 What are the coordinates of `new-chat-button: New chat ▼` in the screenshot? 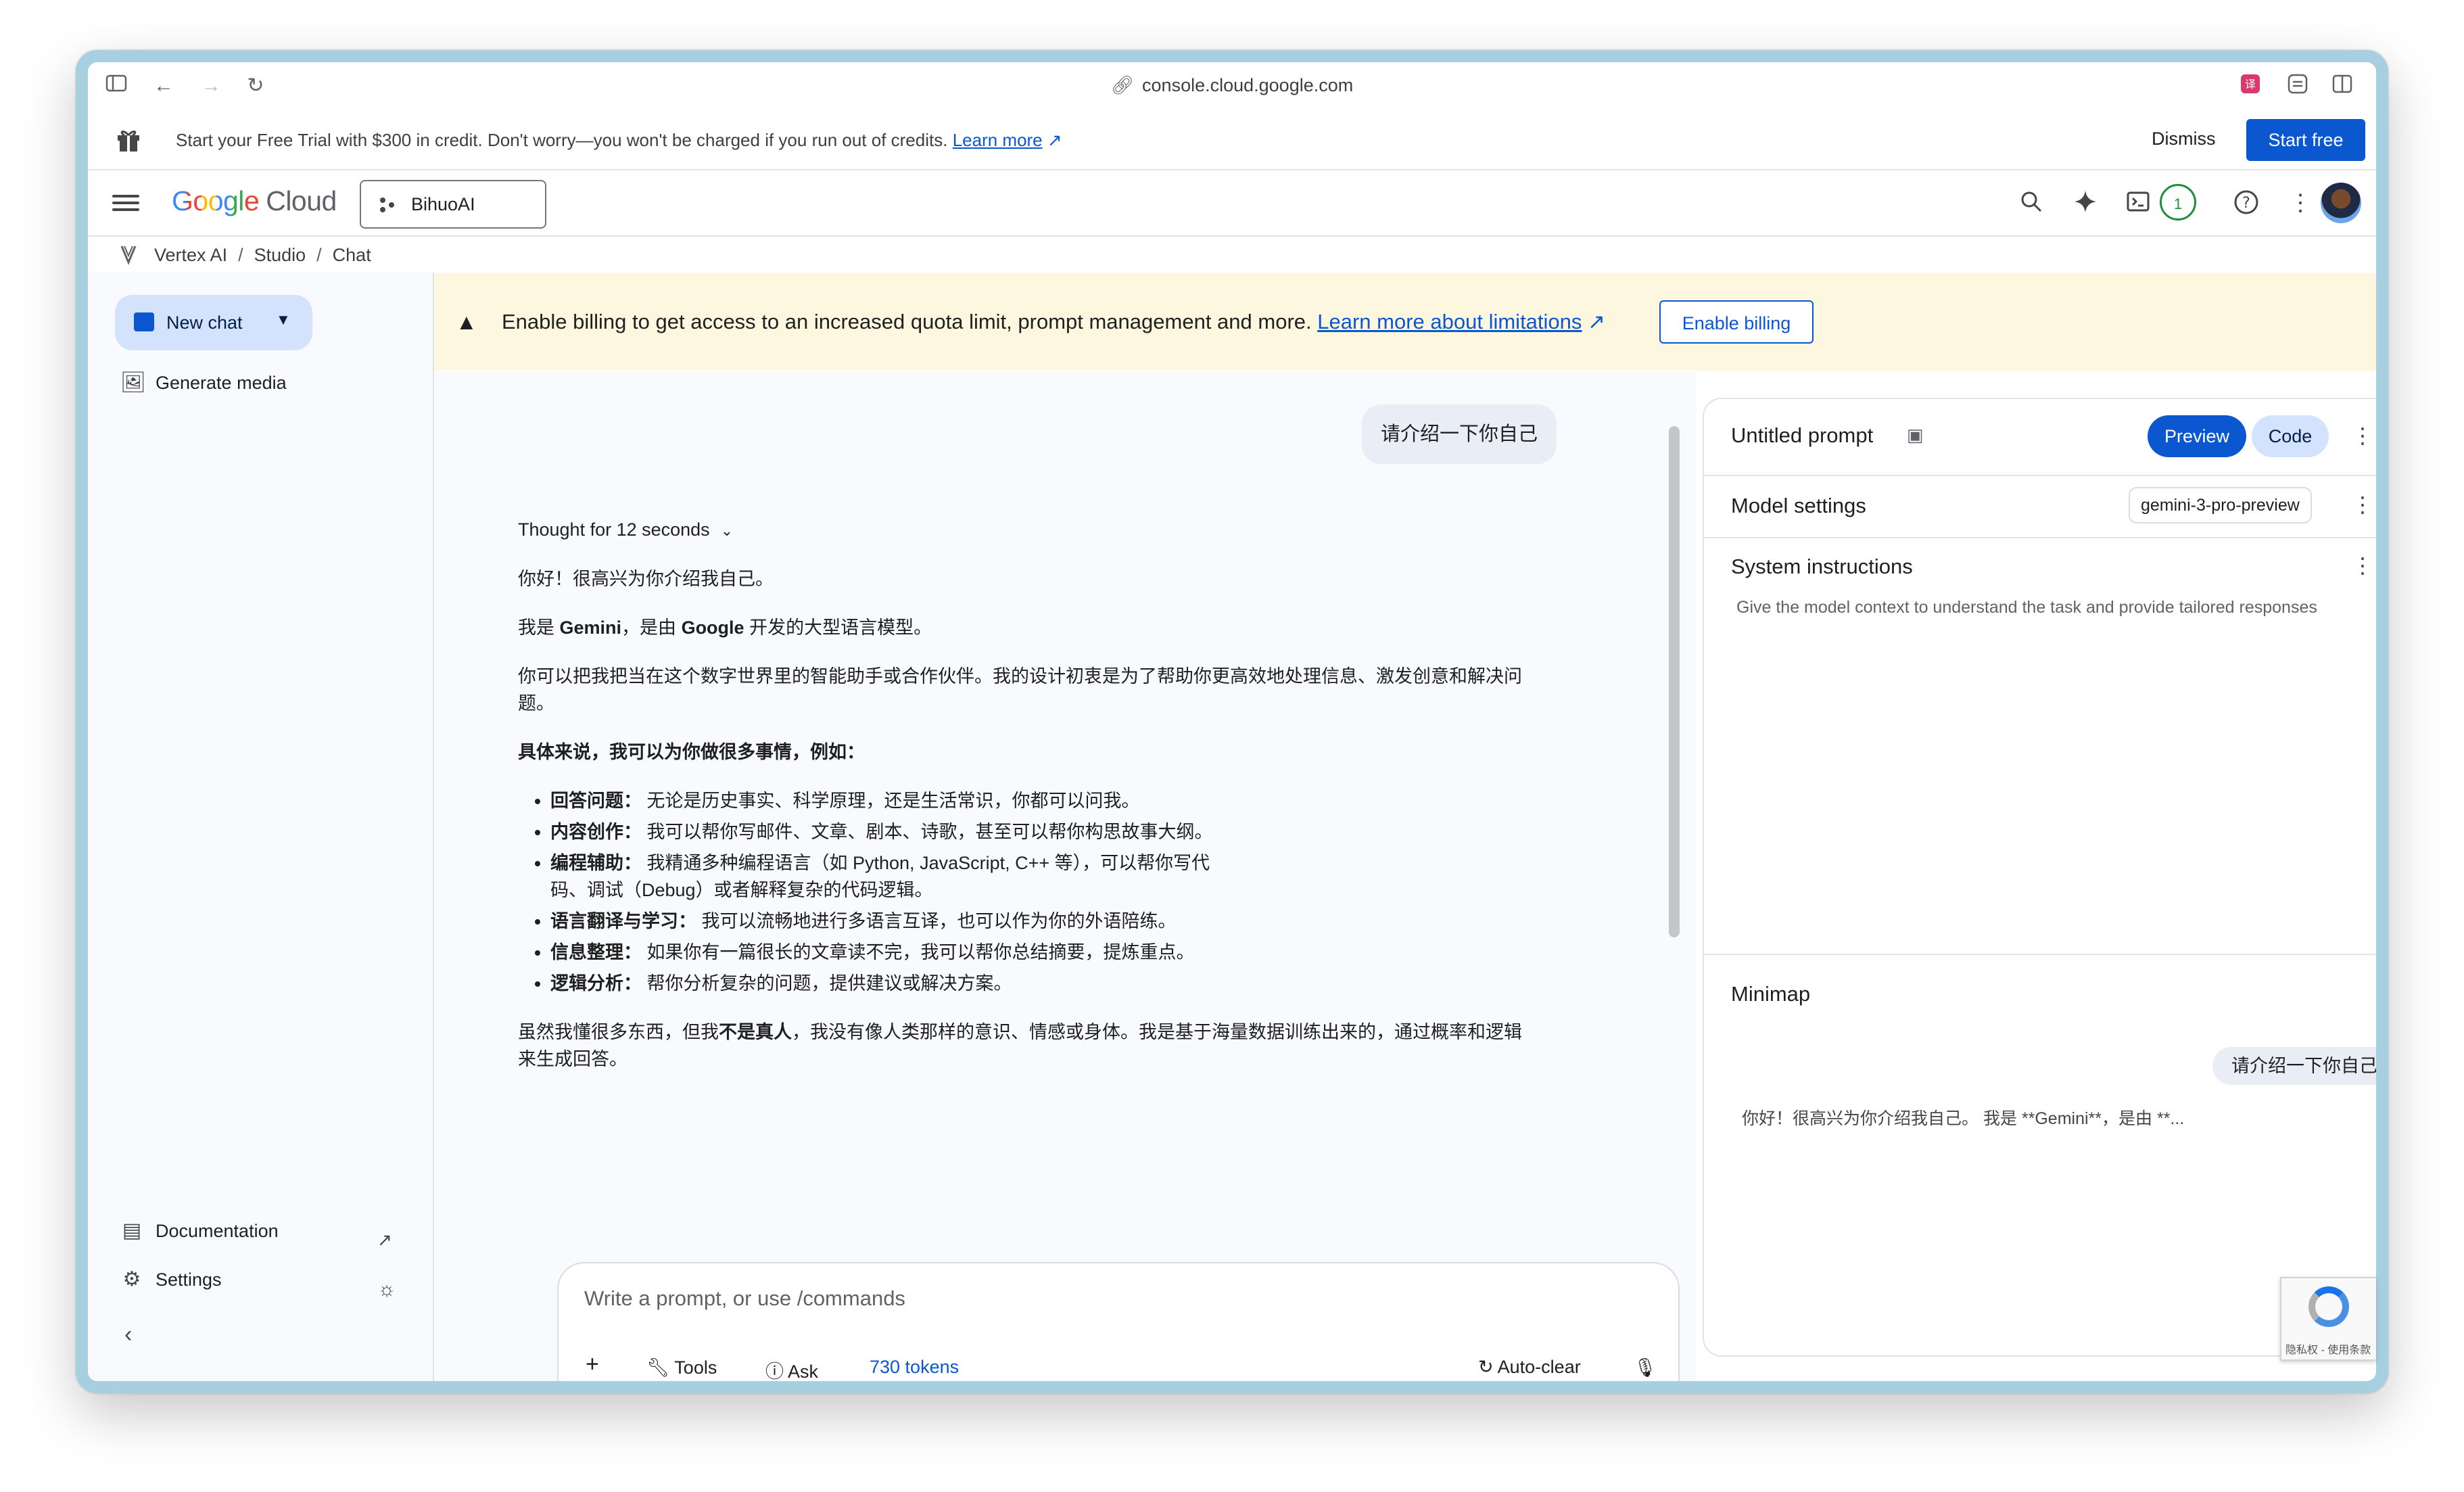 It's located at (213, 322).